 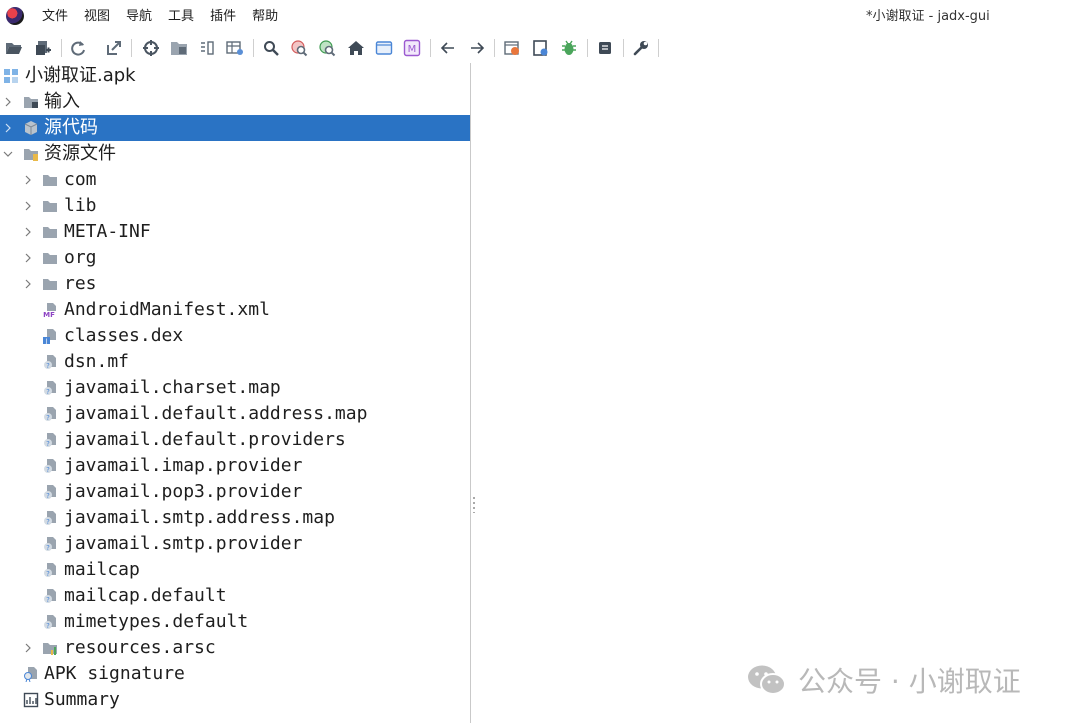 I want to click on tree-folder-lib: lib, so click(x=235, y=206).